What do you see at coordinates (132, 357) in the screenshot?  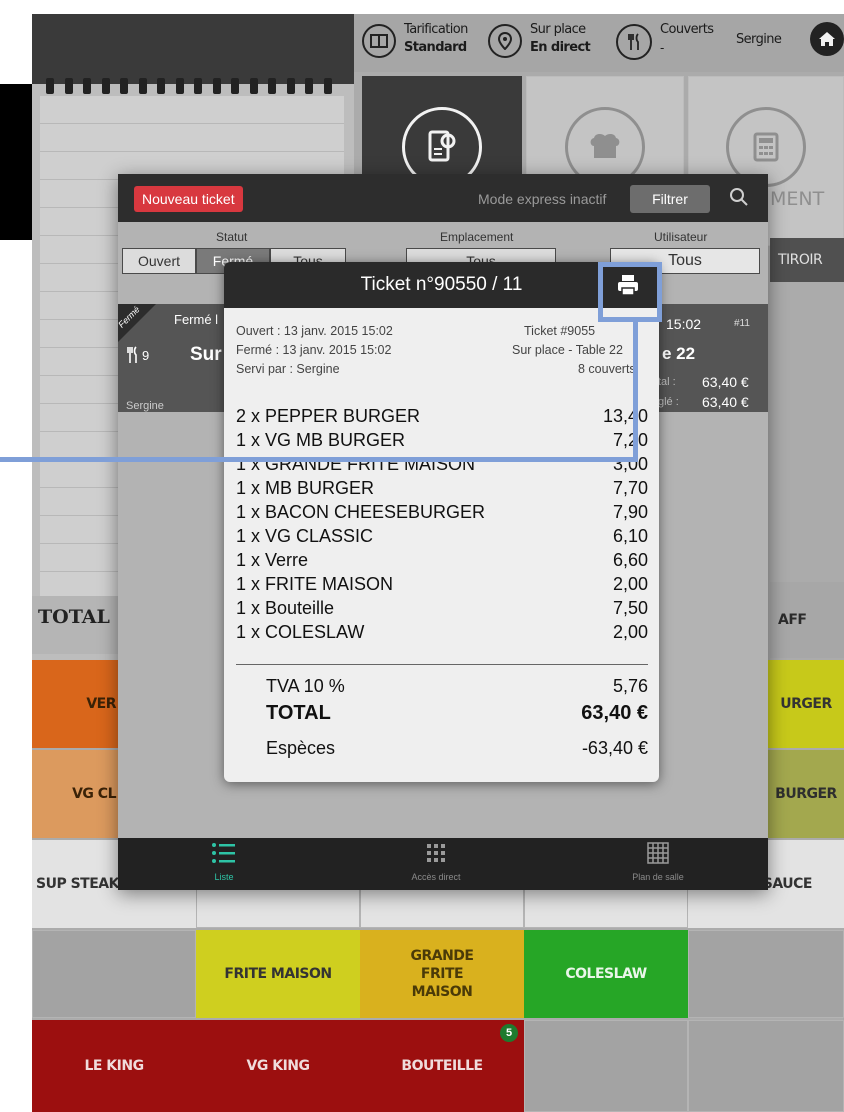 I see `card-covers-icon` at bounding box center [132, 357].